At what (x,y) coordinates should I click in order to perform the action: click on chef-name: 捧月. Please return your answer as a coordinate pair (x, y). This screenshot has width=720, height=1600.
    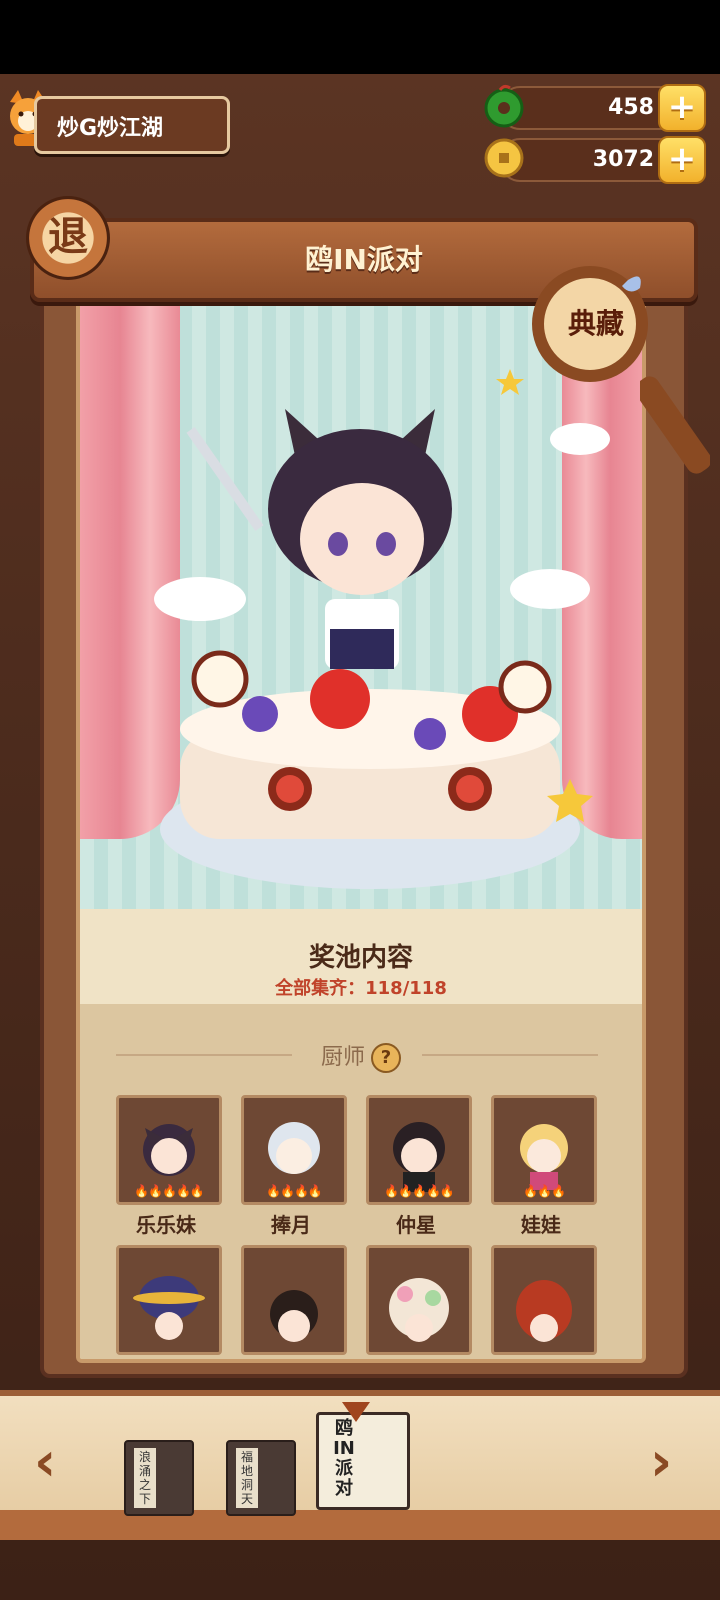
    Looking at the image, I should click on (291, 1225).